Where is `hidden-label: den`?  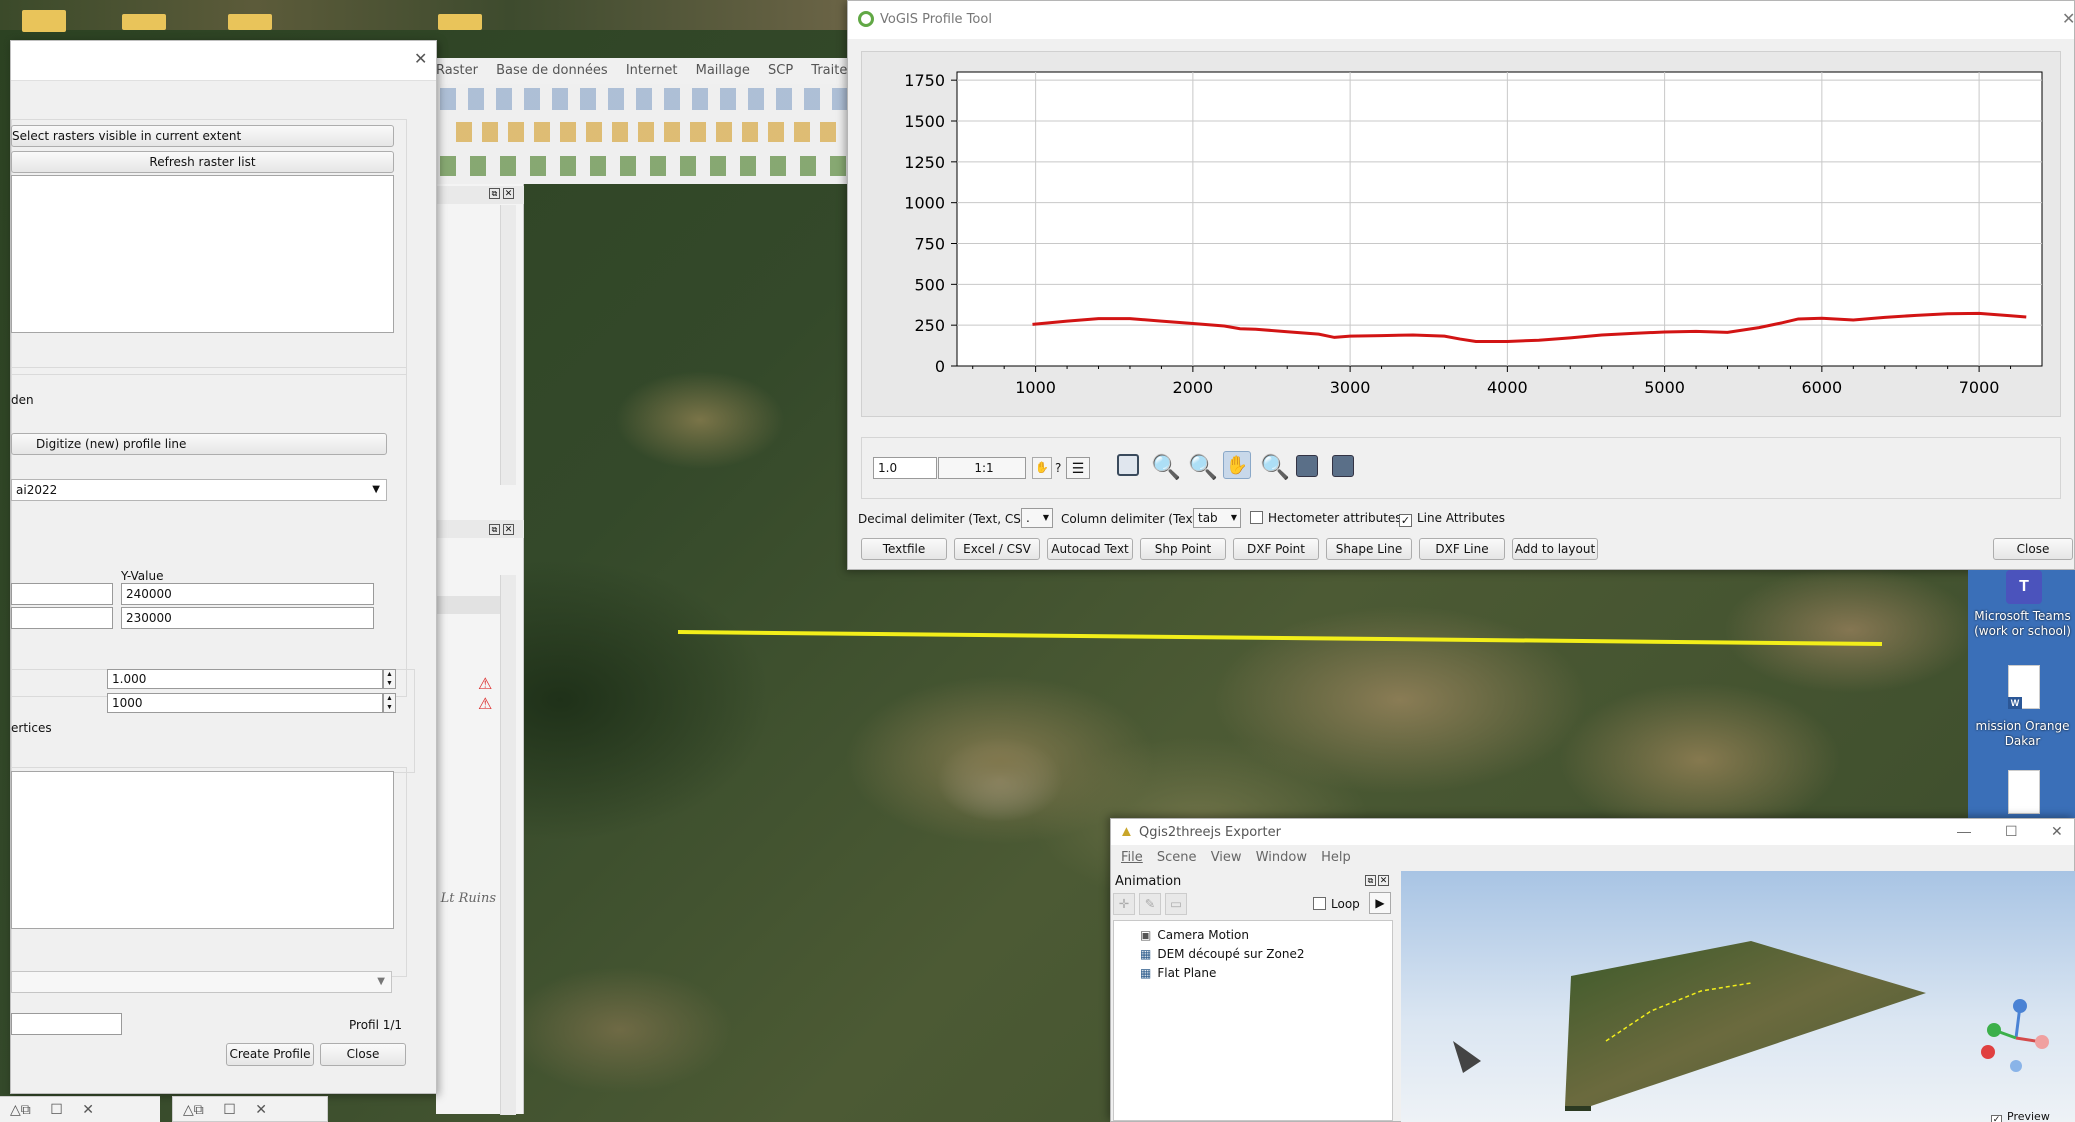
hidden-label: den is located at coordinates (22, 400).